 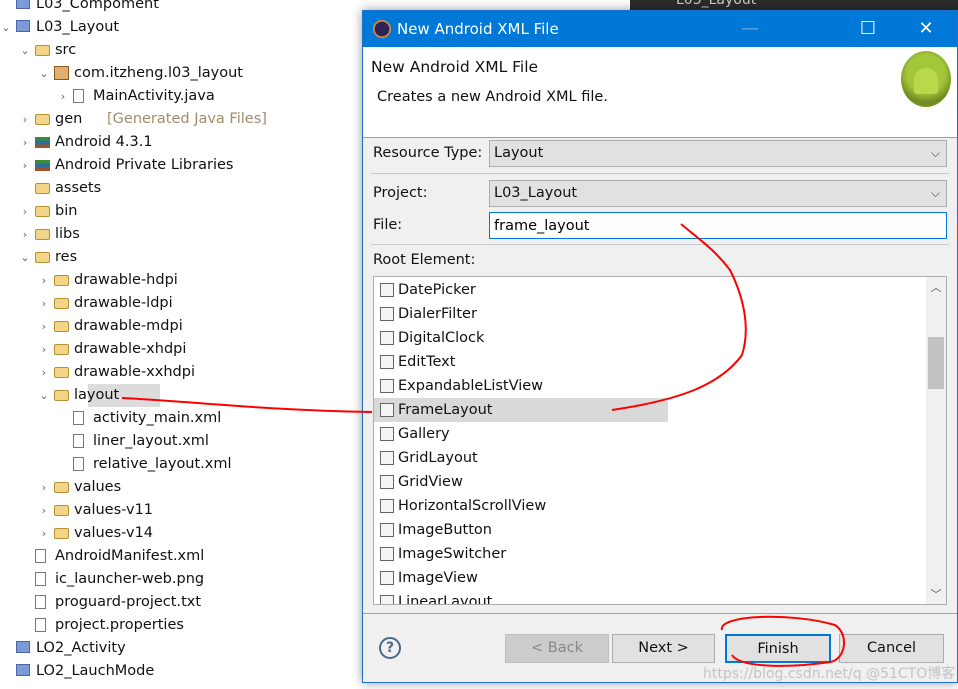 I want to click on editor-background-strip: L03_Layout, so click(x=794, y=5).